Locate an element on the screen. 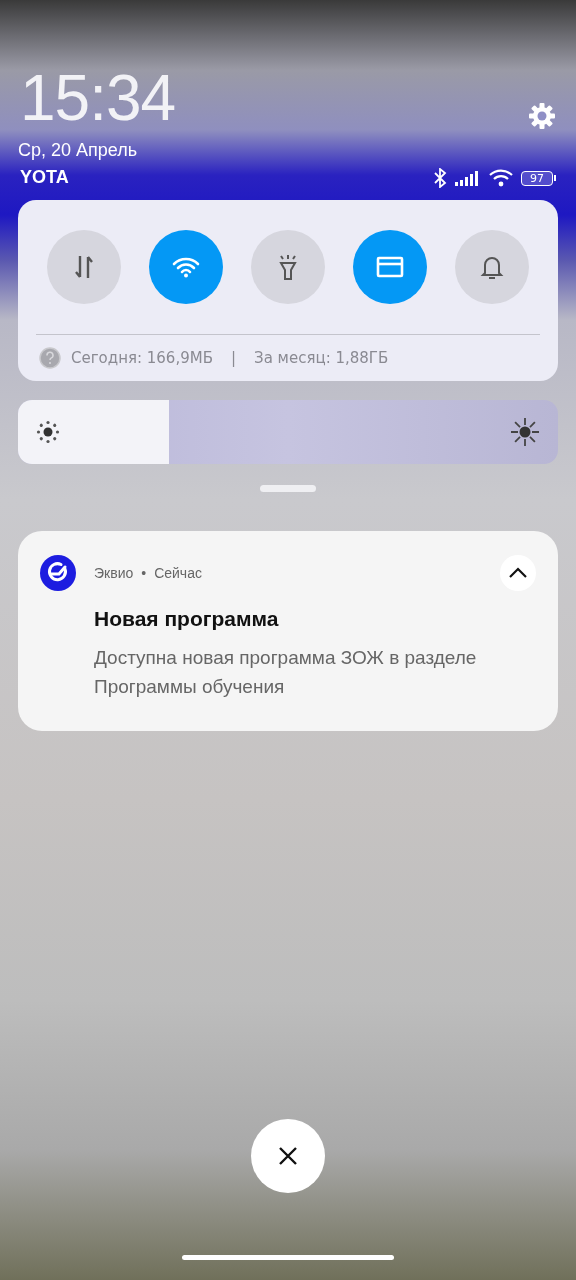  bell-icon is located at coordinates (492, 267).